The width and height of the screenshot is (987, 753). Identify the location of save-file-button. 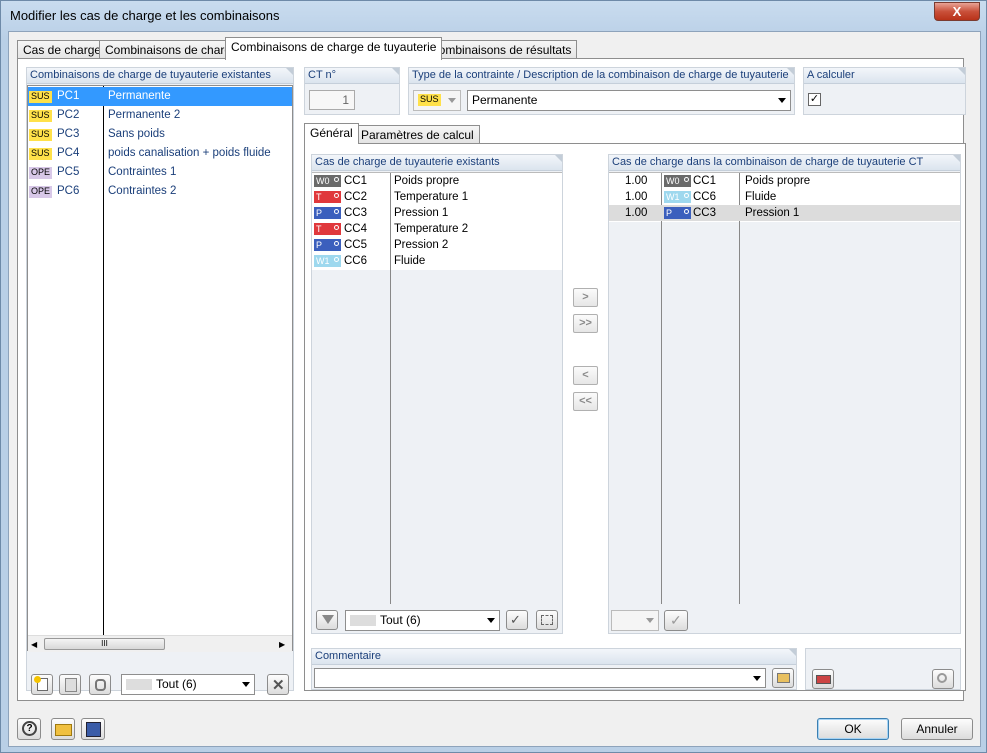
(93, 729).